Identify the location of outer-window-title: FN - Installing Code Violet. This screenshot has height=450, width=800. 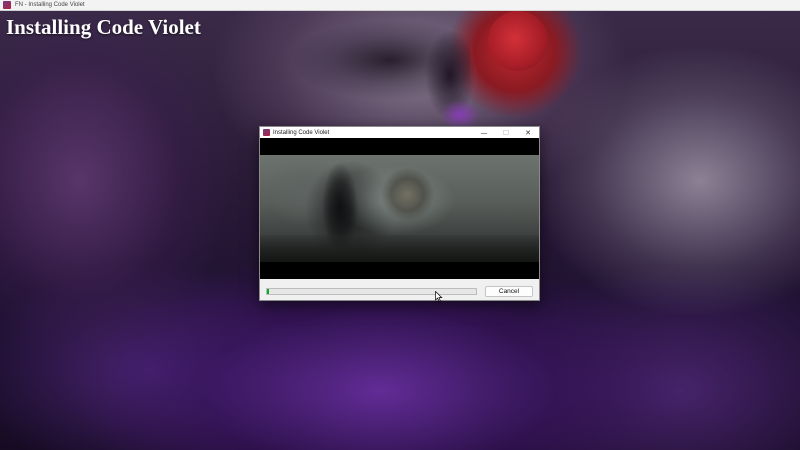
(50, 5).